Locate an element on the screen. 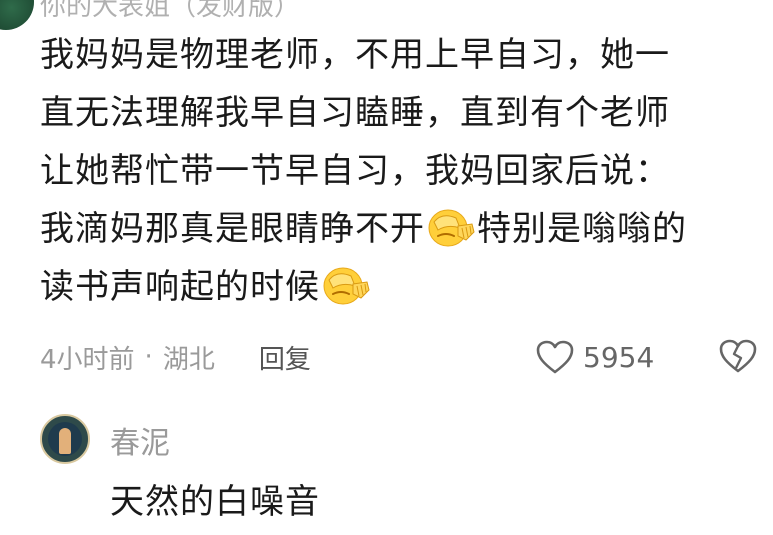 Image resolution: width=773 pixels, height=535 pixels. broken-heart-icon is located at coordinates (738, 356).